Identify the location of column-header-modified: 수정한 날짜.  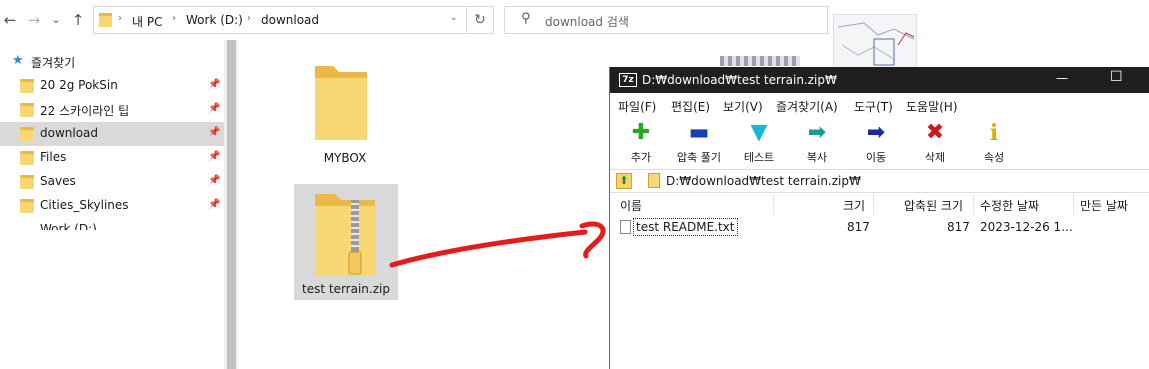
(1009, 205).